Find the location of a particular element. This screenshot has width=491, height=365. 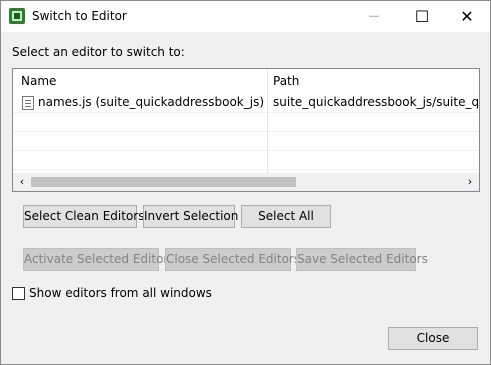

scroll-thumb is located at coordinates (163, 182).